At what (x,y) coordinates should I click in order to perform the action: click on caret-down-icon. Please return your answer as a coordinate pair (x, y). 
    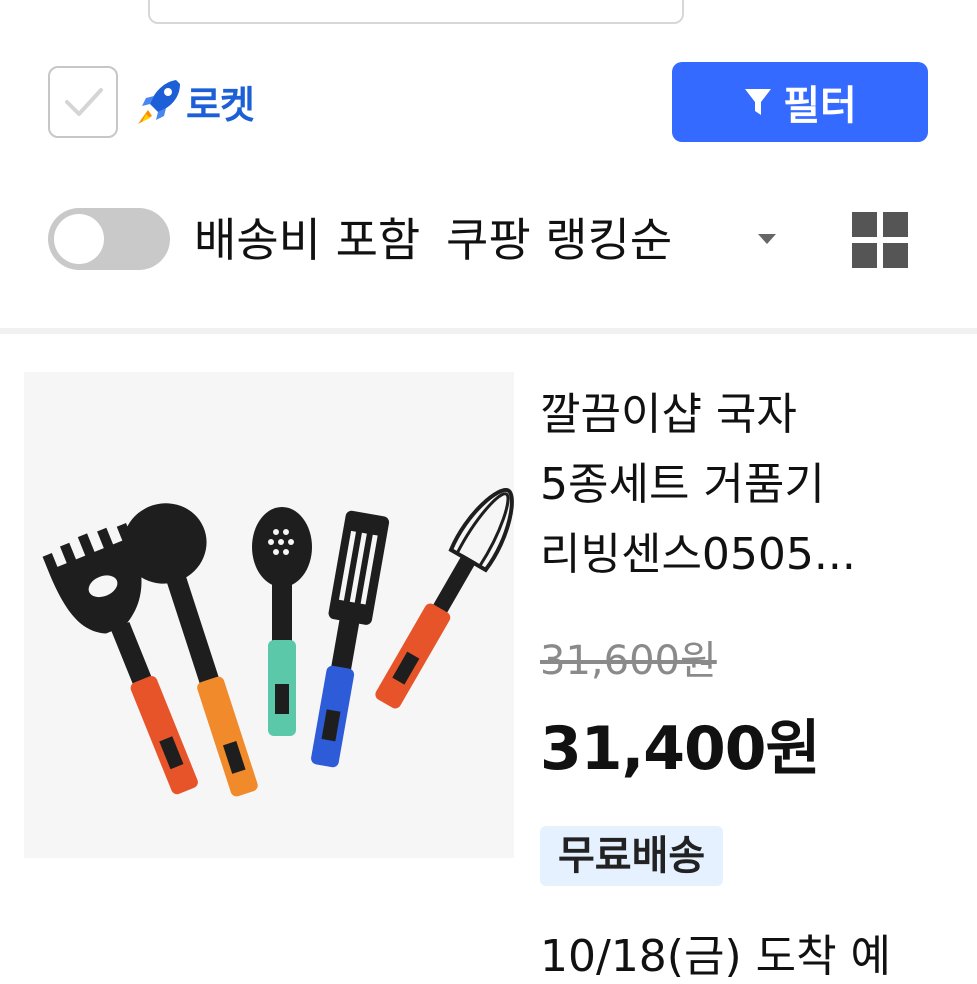
    Looking at the image, I should click on (767, 239).